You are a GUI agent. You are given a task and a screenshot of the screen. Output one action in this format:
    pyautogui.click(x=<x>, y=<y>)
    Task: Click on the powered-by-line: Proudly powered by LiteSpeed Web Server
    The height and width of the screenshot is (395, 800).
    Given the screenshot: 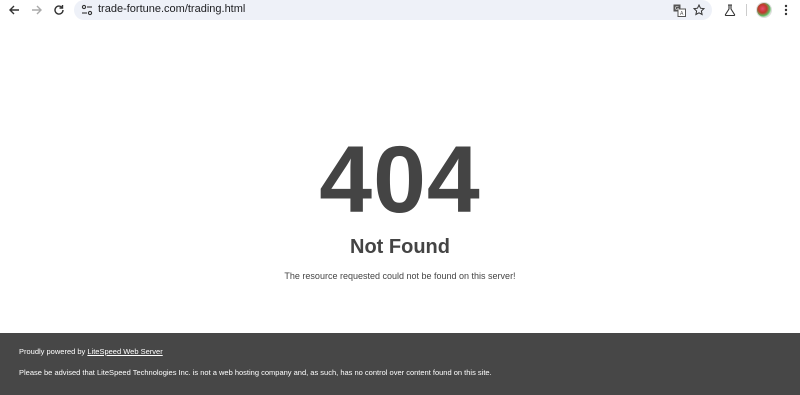 What is the action you would take?
    pyautogui.click(x=91, y=351)
    